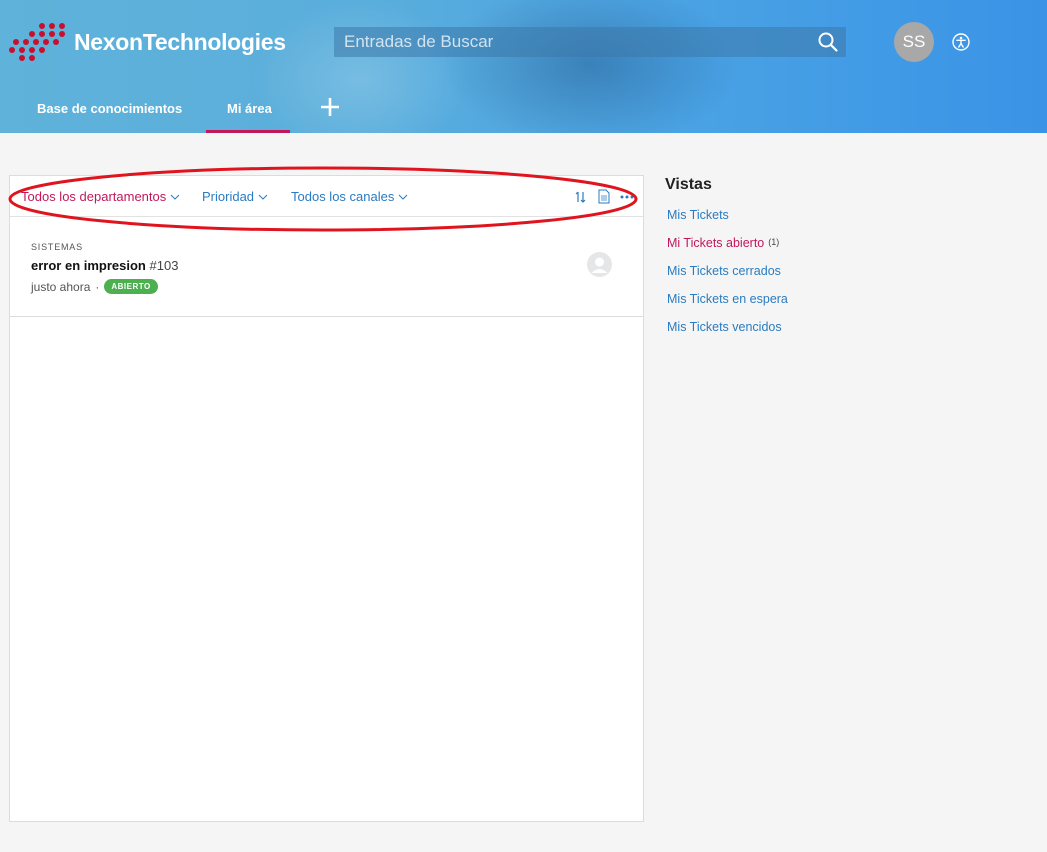 The image size is (1047, 852). What do you see at coordinates (109, 108) in the screenshot?
I see `tab-knowledge-base: Base de conocimientos` at bounding box center [109, 108].